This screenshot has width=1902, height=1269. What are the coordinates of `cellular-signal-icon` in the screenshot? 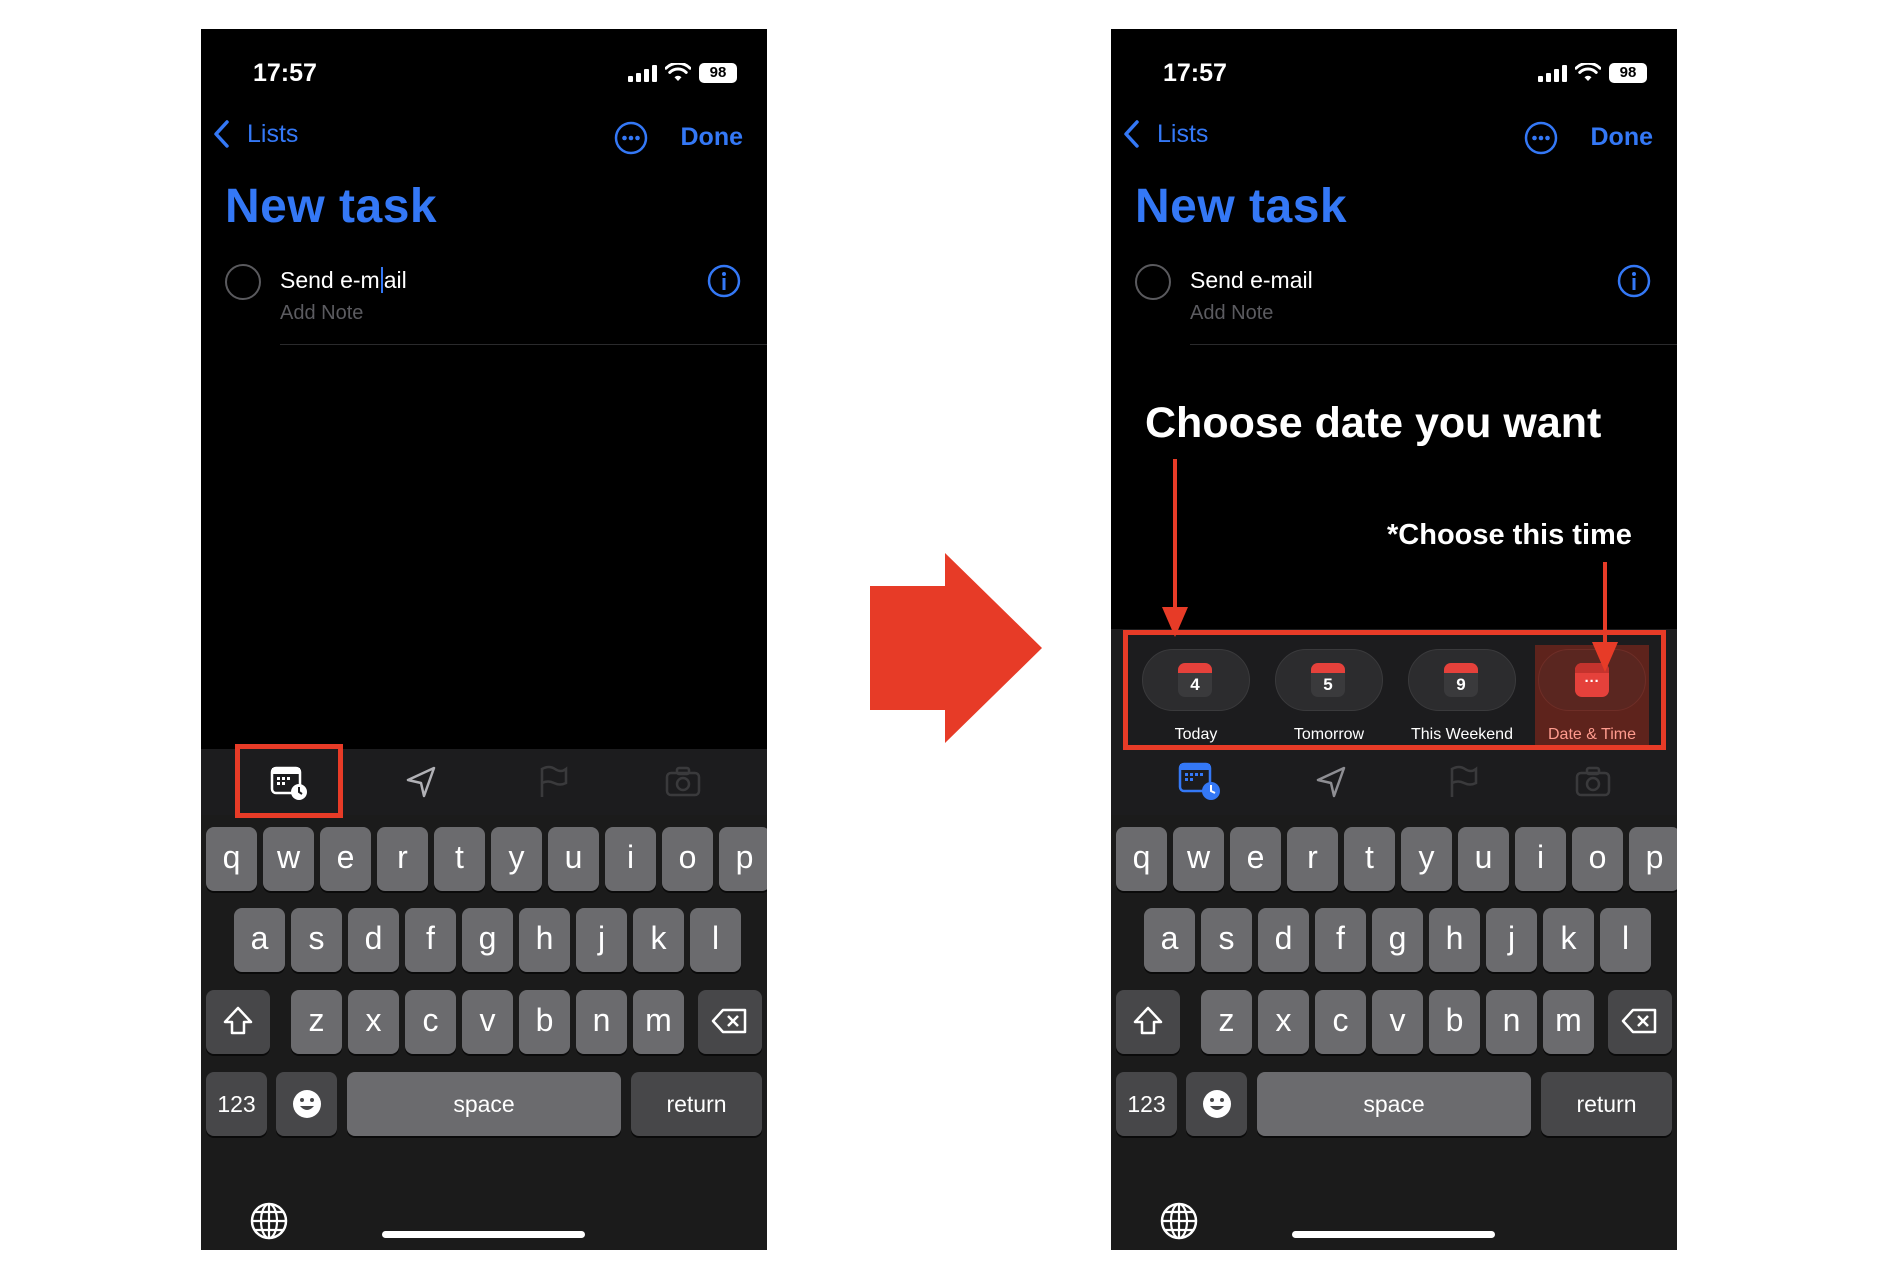 It's located at (1552, 73).